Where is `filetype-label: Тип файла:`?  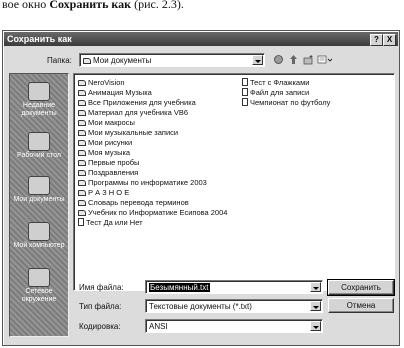
filetype-label: Тип файла: is located at coordinates (100, 306).